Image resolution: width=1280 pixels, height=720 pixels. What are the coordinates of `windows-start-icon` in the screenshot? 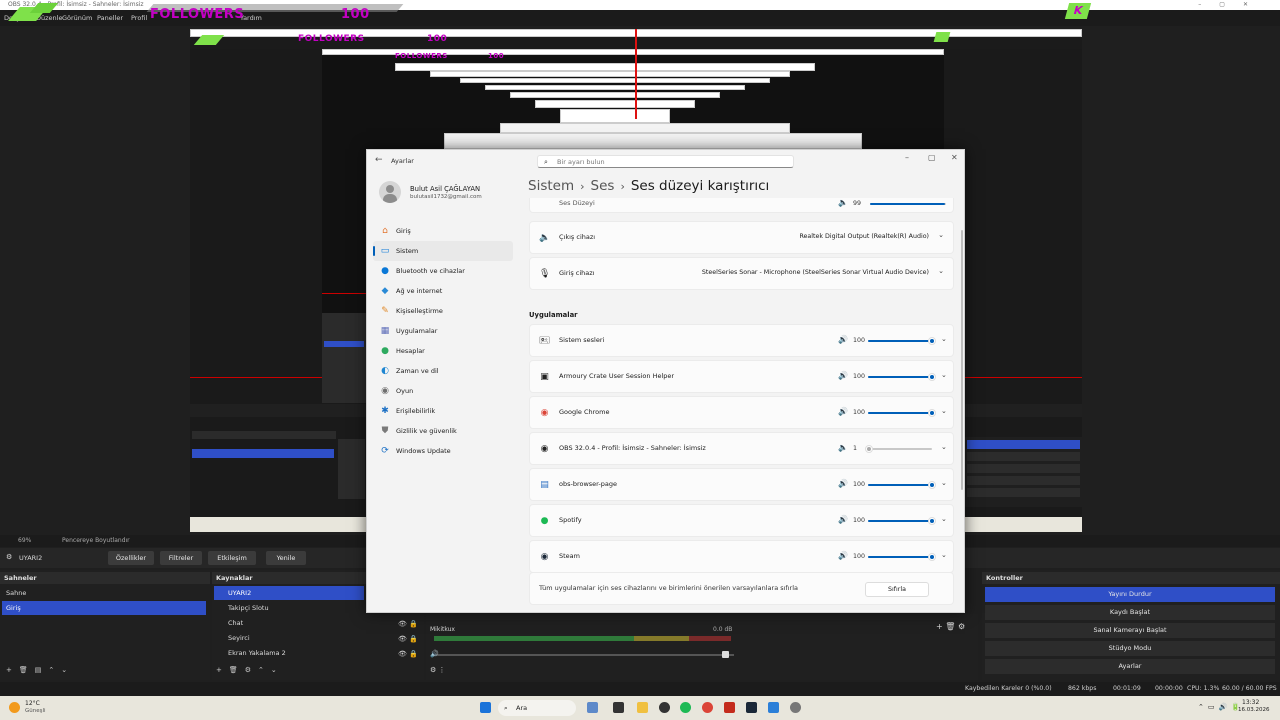 It's located at (485, 707).